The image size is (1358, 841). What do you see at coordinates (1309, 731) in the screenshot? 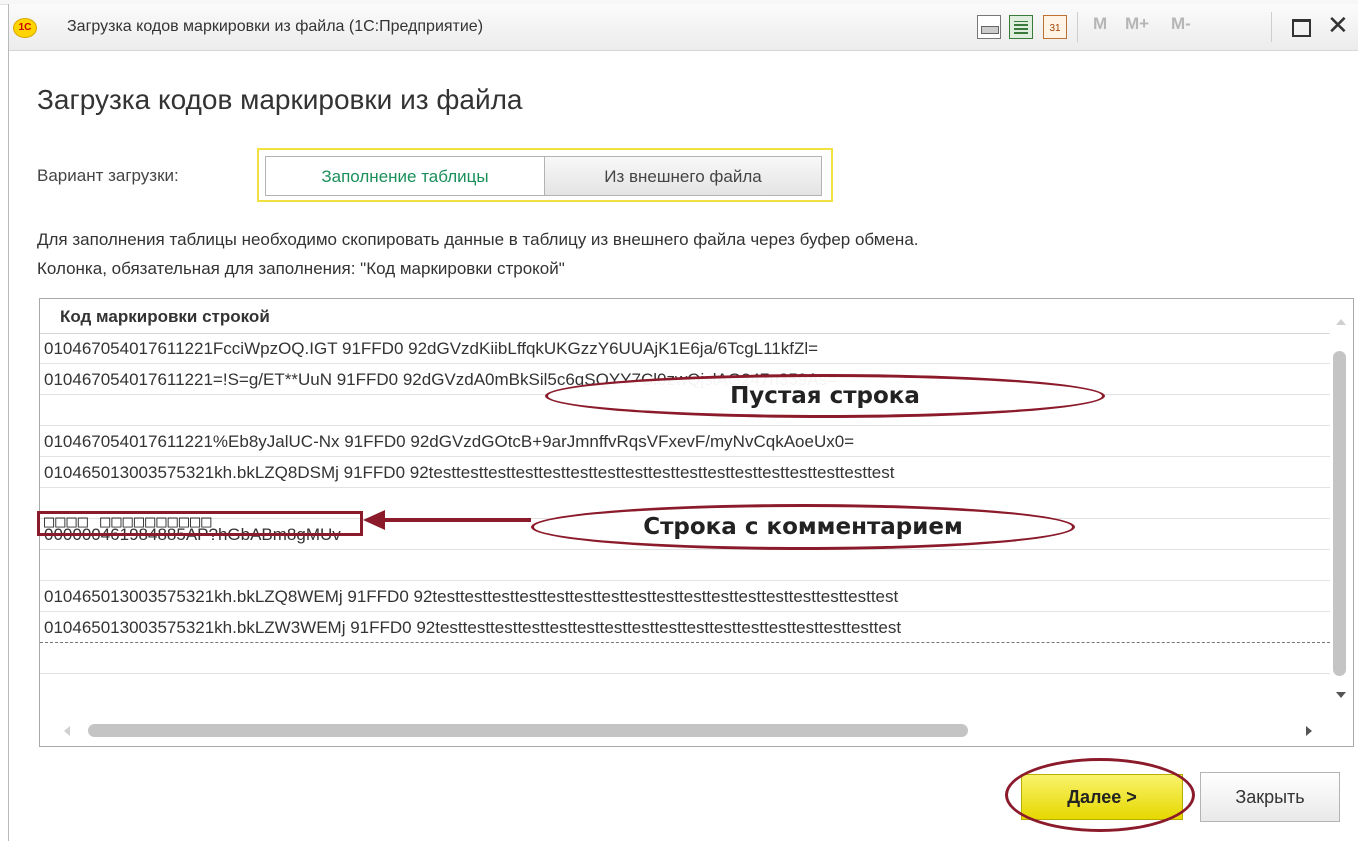
I see `scroll-right-icon` at bounding box center [1309, 731].